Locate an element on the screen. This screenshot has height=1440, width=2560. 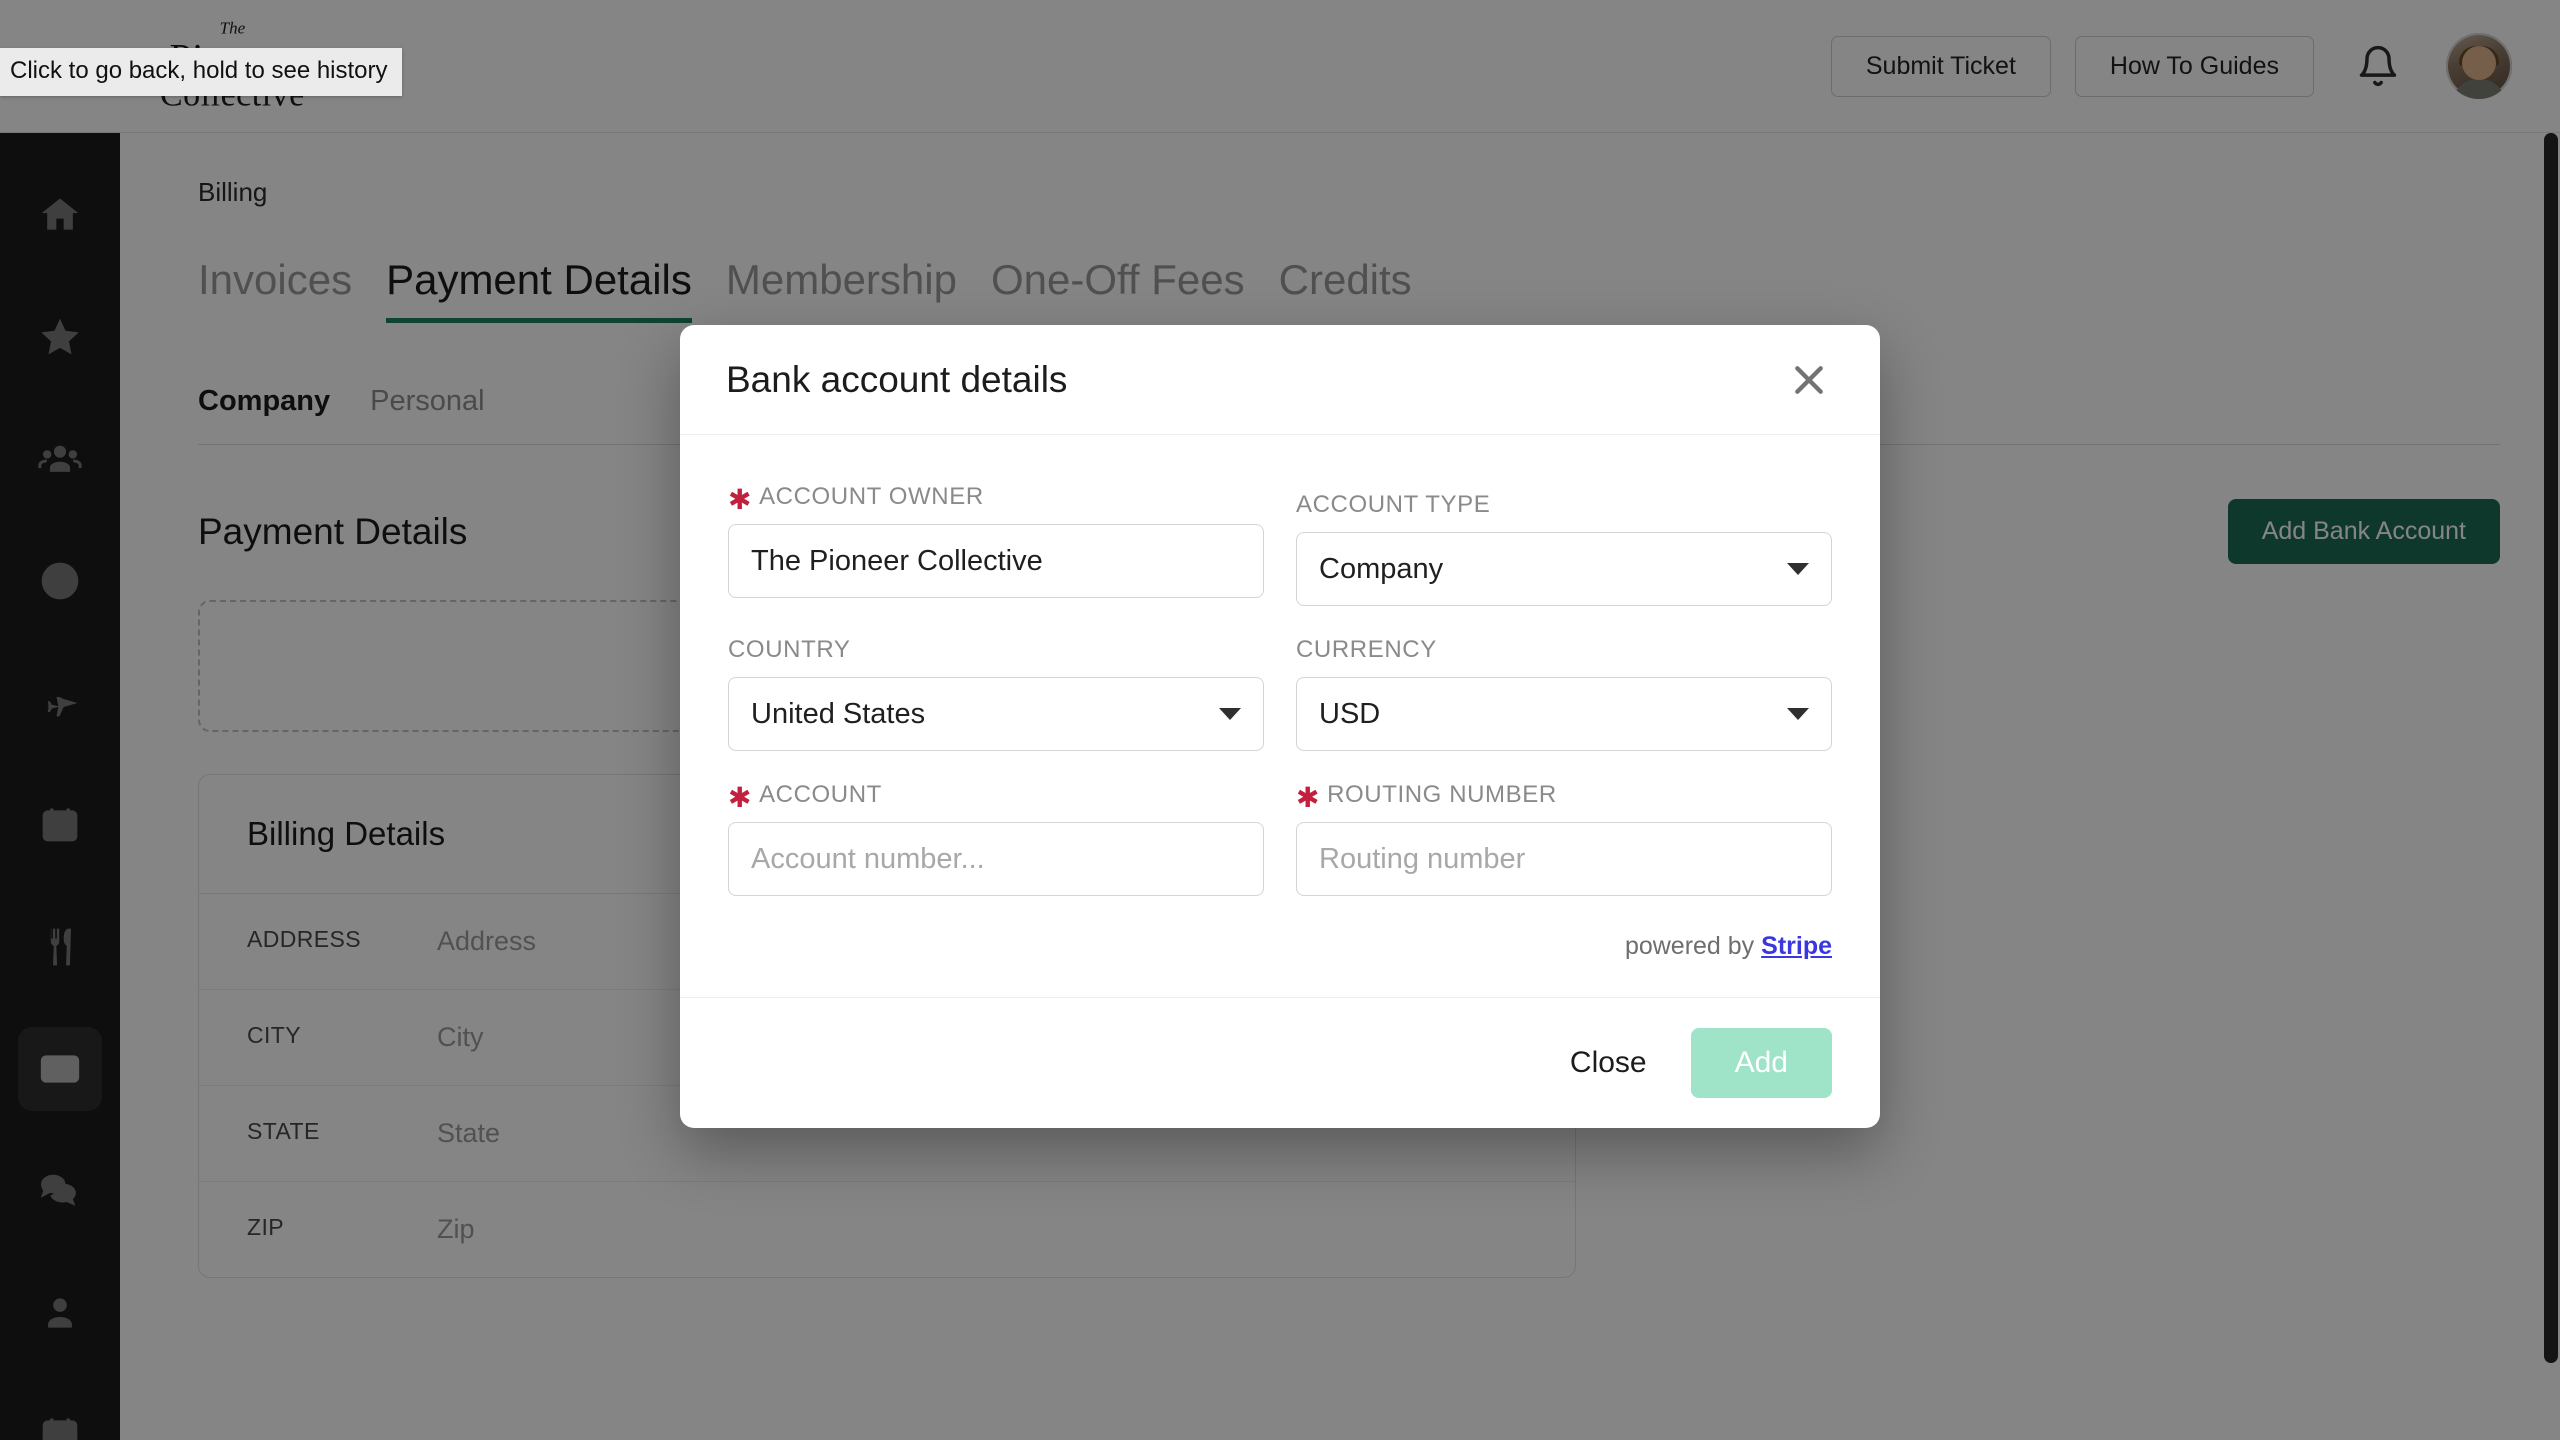
label-text: ACCOUNT is located at coordinates (820, 794).